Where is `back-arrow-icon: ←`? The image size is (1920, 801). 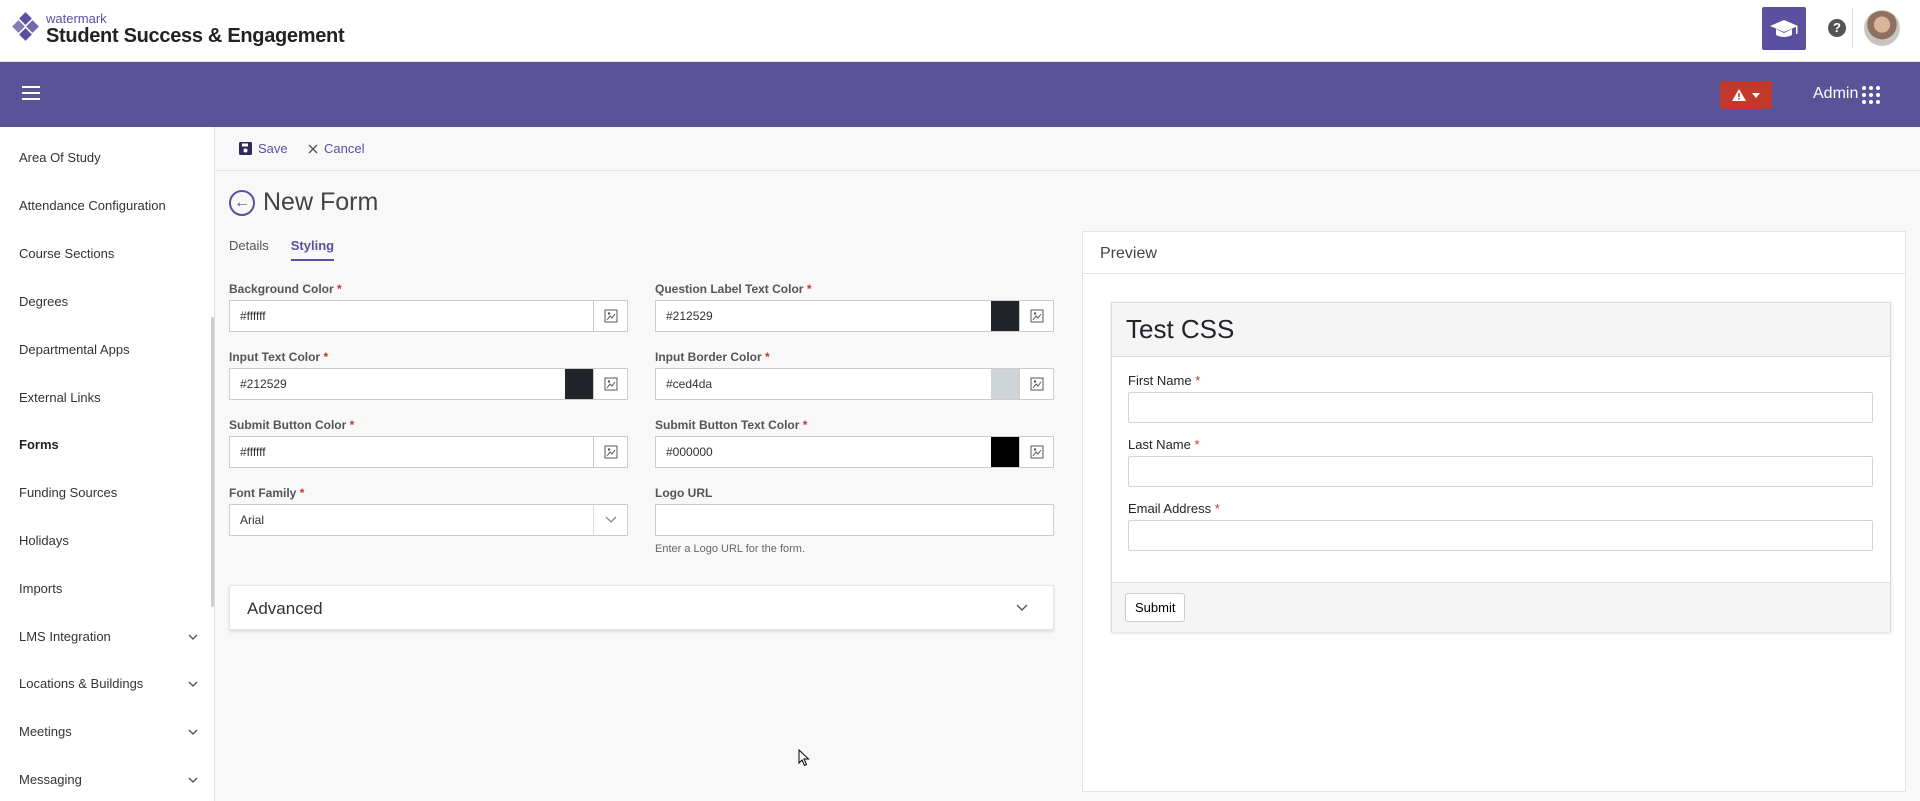 back-arrow-icon: ← is located at coordinates (242, 202).